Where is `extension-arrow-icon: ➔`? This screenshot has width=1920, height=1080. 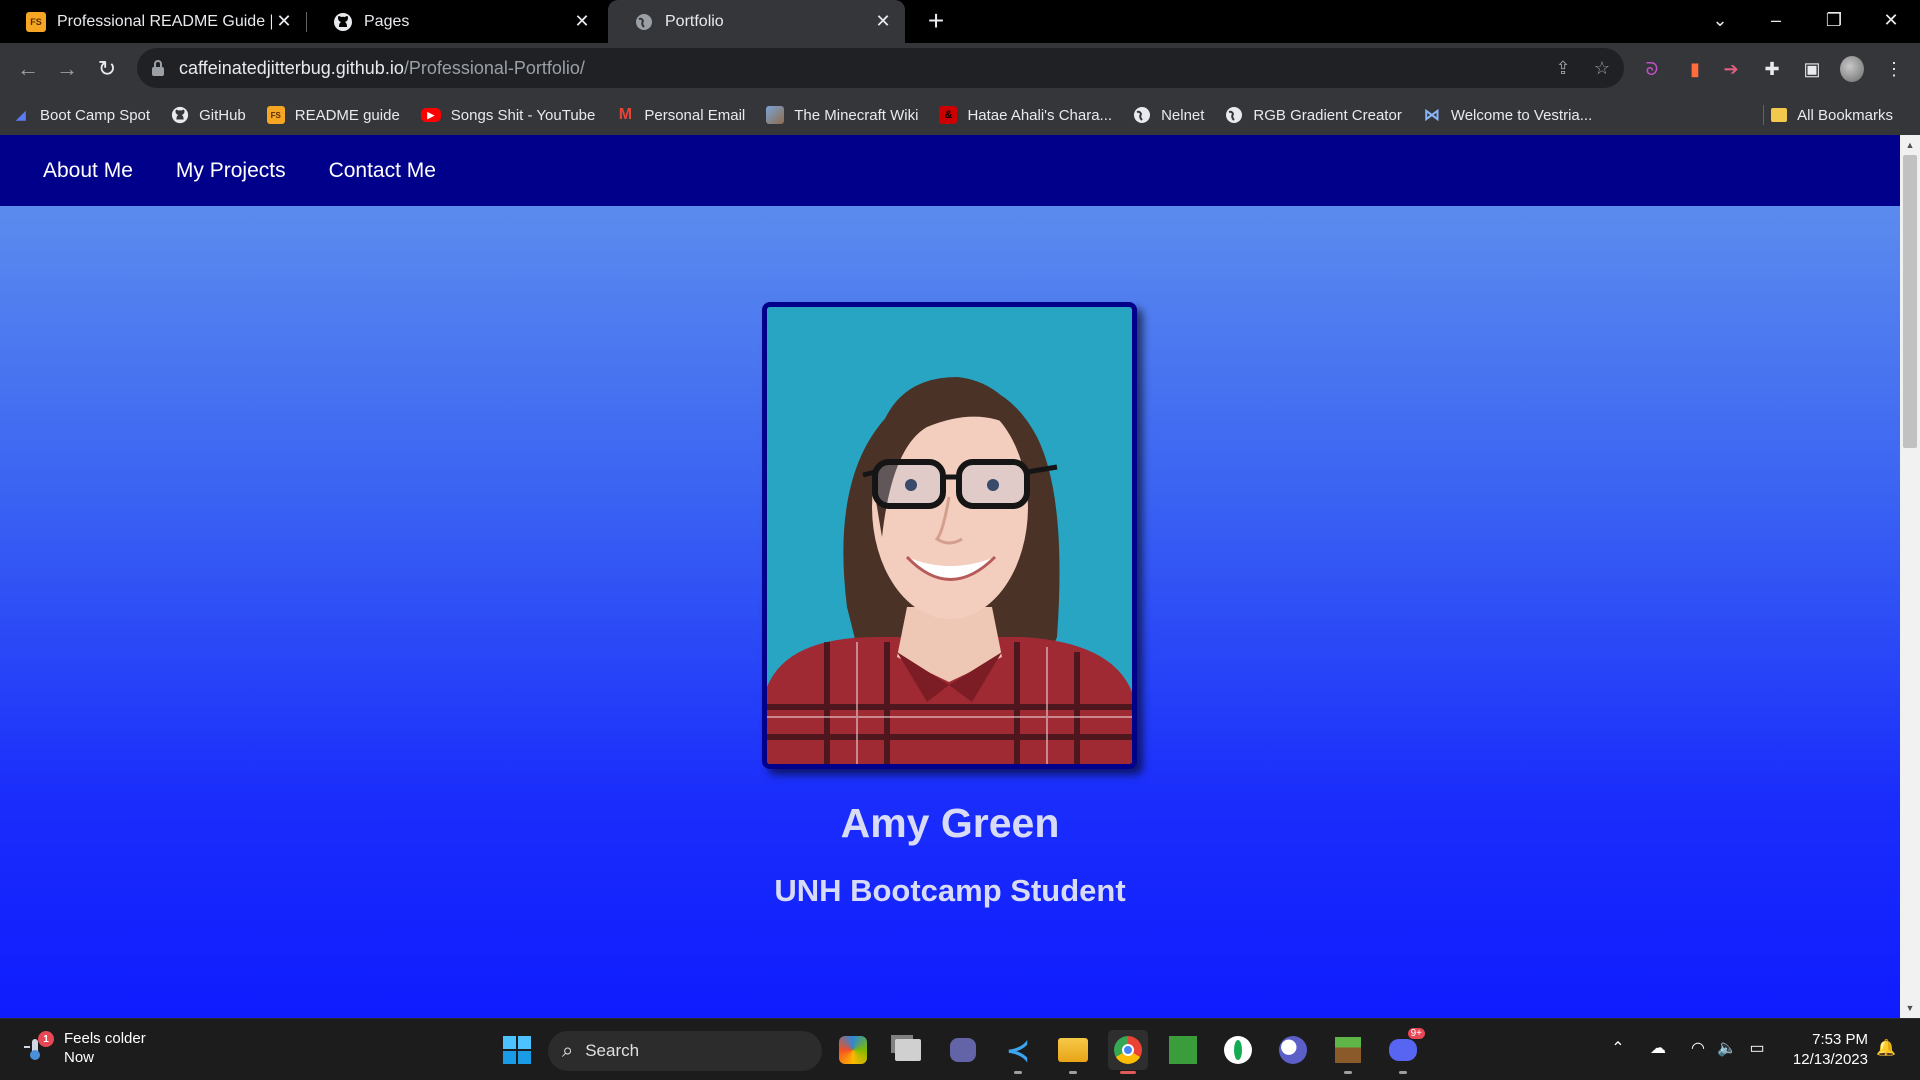
extension-arrow-icon: ➔ is located at coordinates (1731, 69).